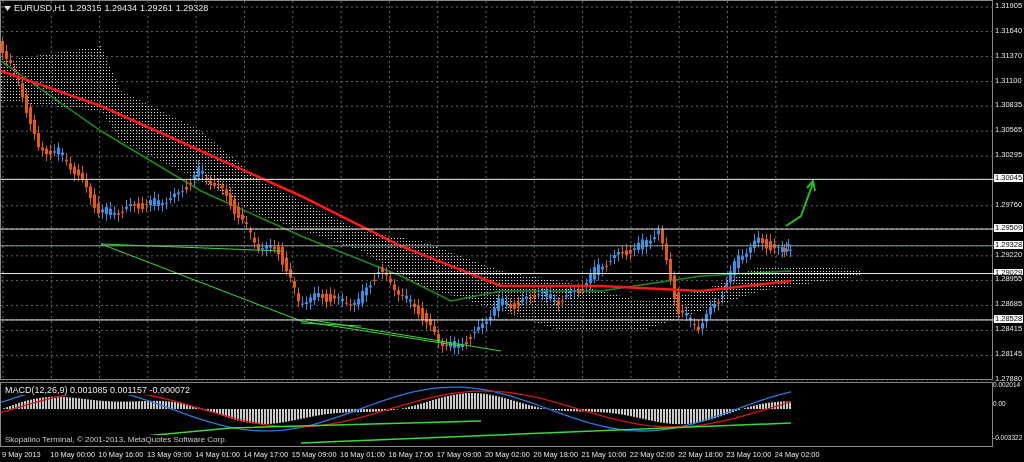  Describe the element at coordinates (156, 8) in the screenshot. I see `ohlc-value: 1.29261` at that location.